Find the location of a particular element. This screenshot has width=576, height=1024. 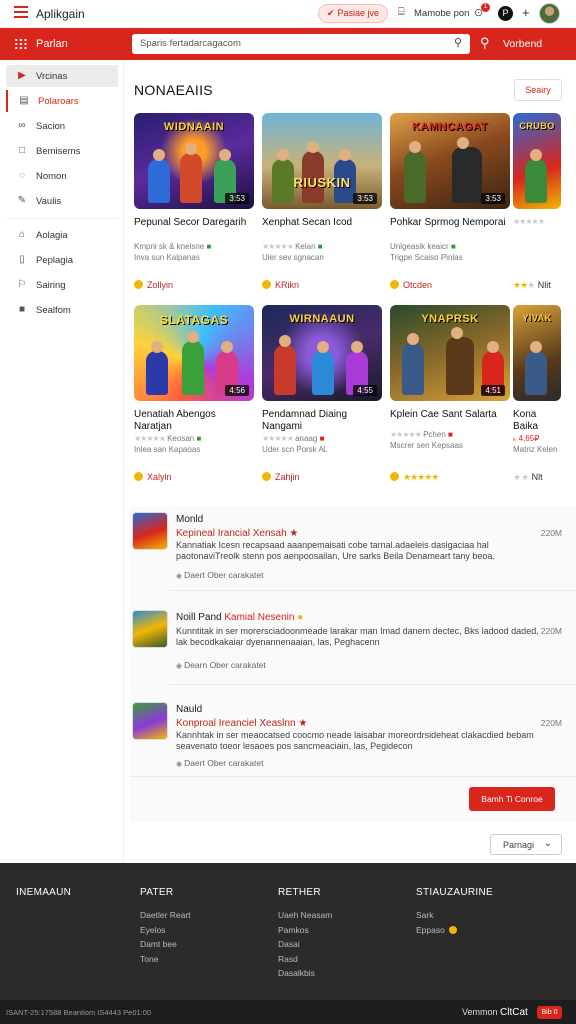

card-price: Zollyin is located at coordinates (153, 285).